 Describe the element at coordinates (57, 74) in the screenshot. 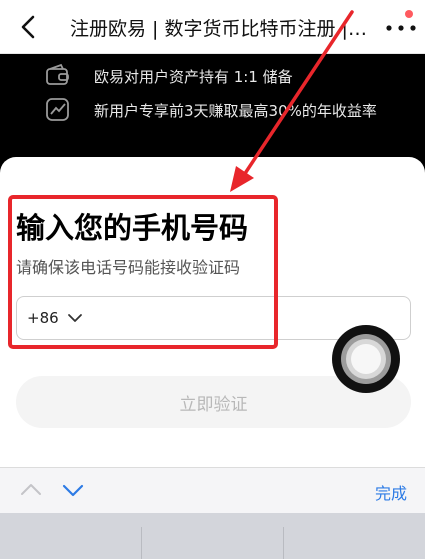

I see `wallet-icon` at that location.